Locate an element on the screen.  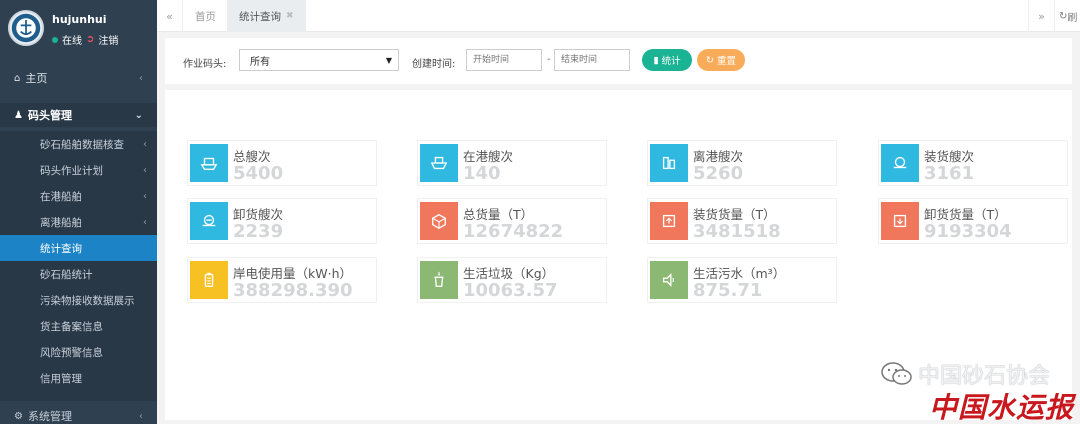
stat-card-total-voyages: 总艘次 5400 is located at coordinates (282, 163).